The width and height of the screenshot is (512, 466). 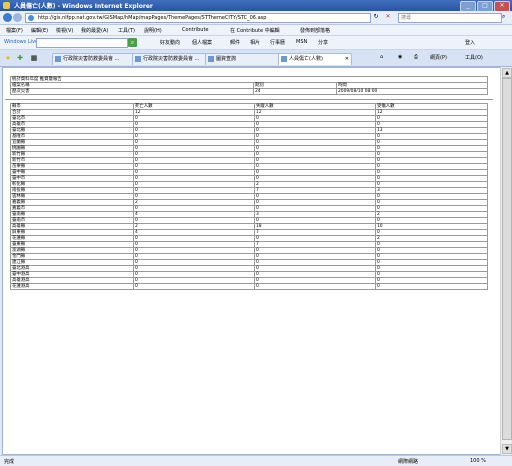 What do you see at coordinates (72, 286) in the screenshot?
I see `table-cell: 花蓮港高` at bounding box center [72, 286].